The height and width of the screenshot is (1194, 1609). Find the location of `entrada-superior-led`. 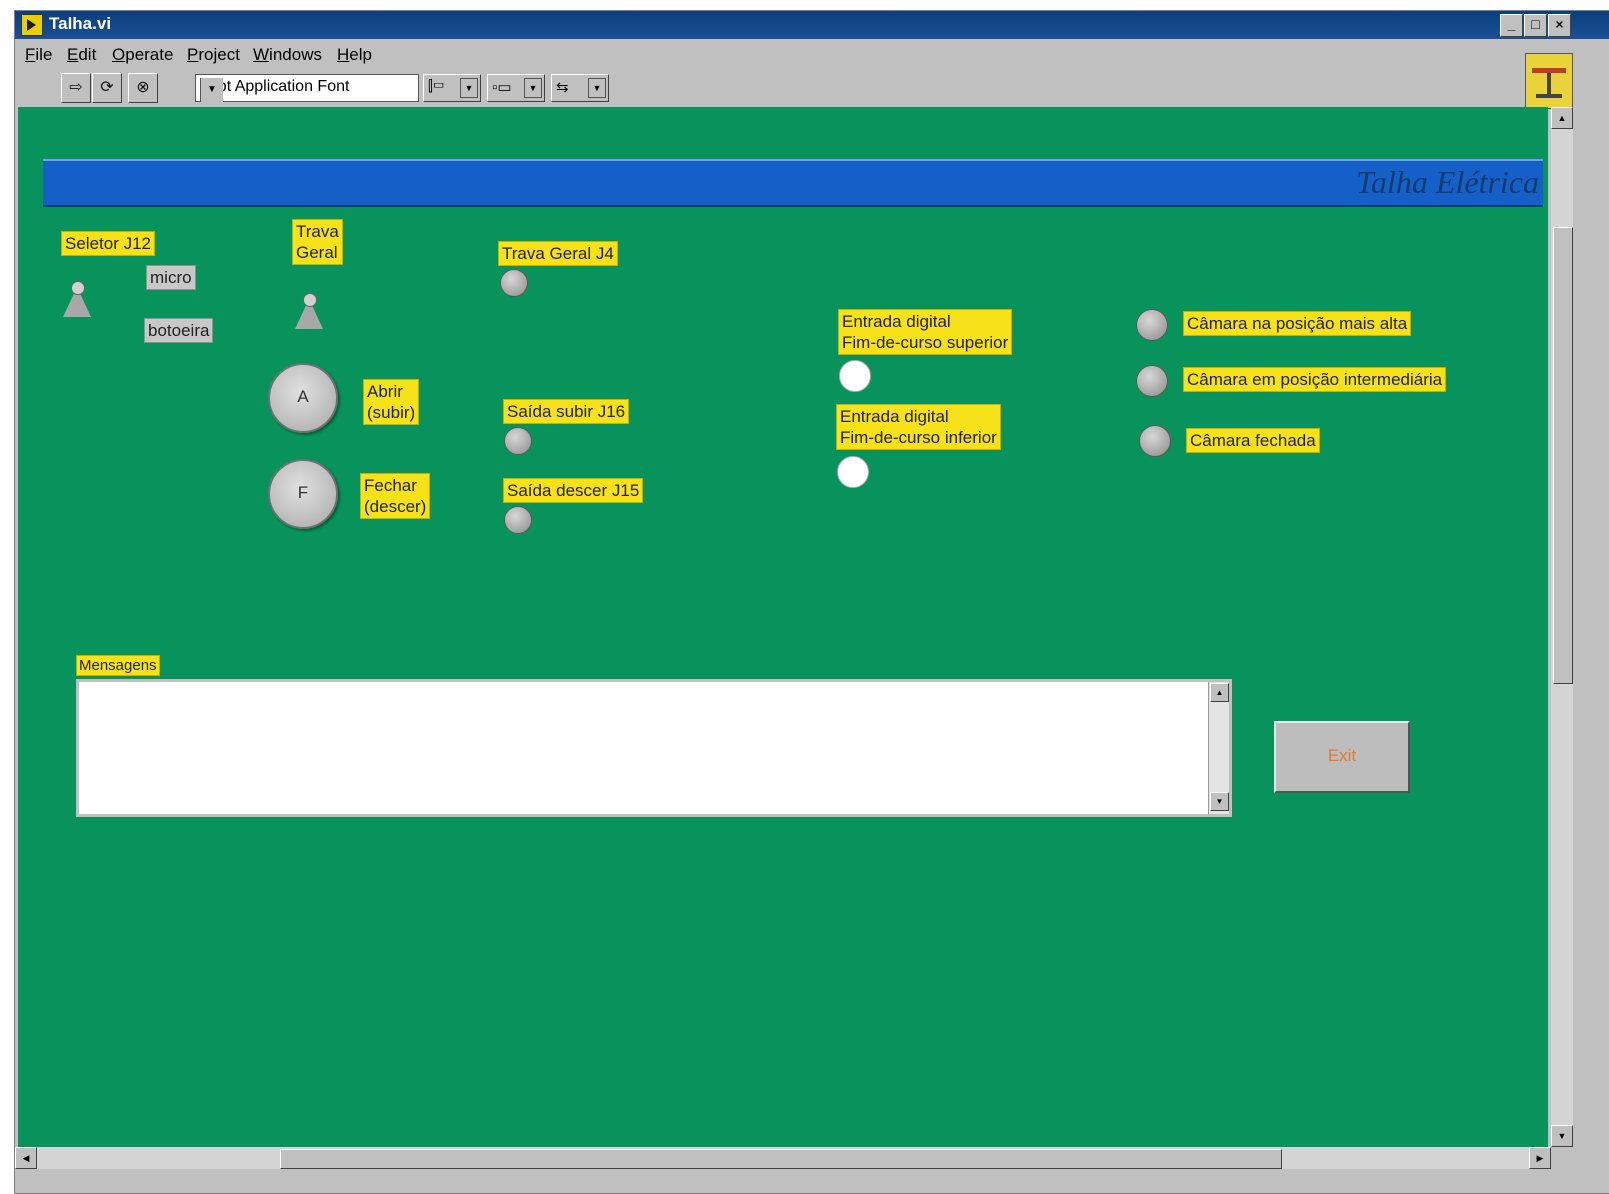

entrada-superior-led is located at coordinates (855, 376).